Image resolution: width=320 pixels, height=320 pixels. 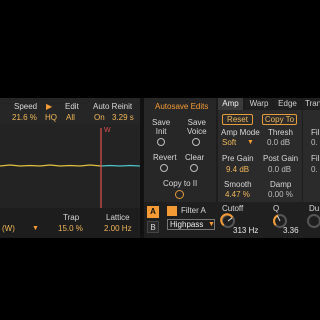 What do you see at coordinates (230, 104) in the screenshot?
I see `tab-amp: Amp` at bounding box center [230, 104].